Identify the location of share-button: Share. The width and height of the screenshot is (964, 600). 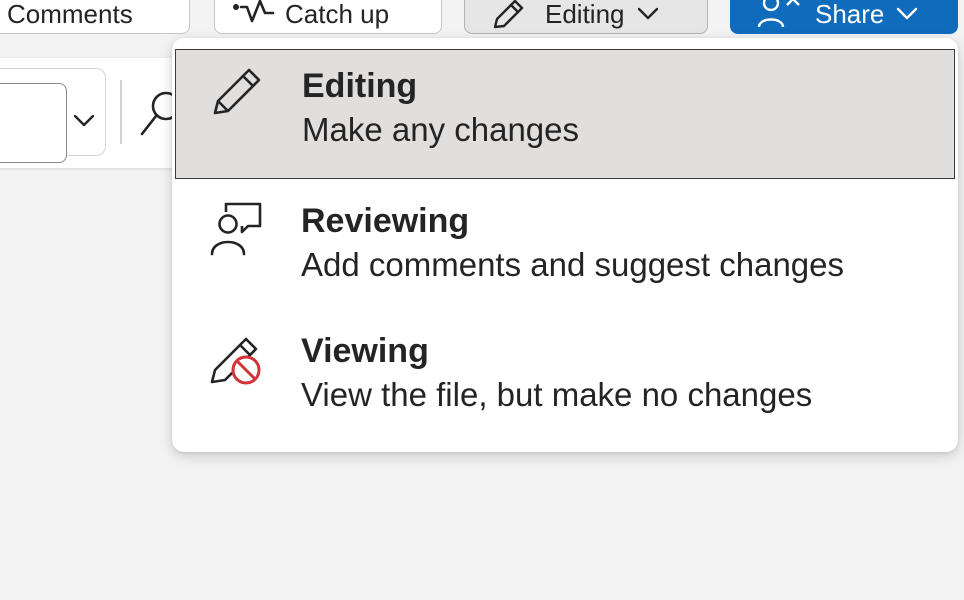
(844, 17).